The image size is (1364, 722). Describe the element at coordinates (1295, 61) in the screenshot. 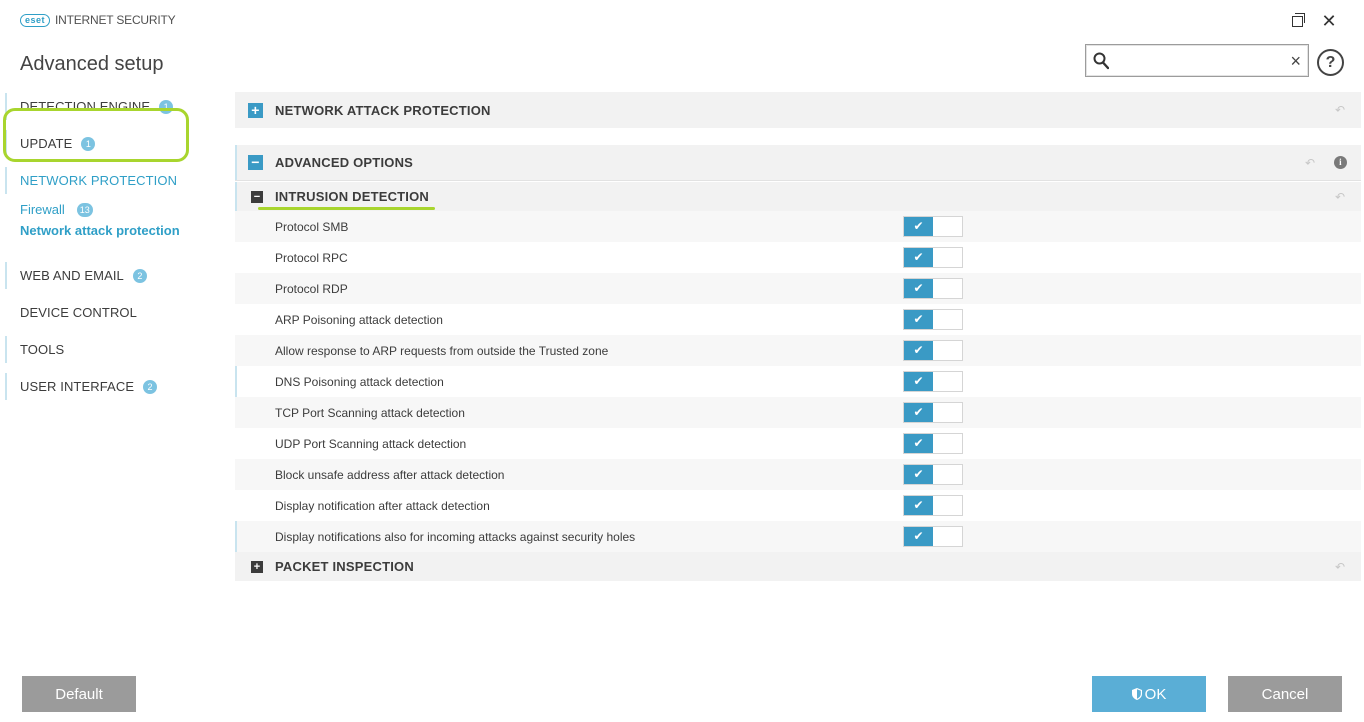

I see `clear-search-icon: ×` at that location.